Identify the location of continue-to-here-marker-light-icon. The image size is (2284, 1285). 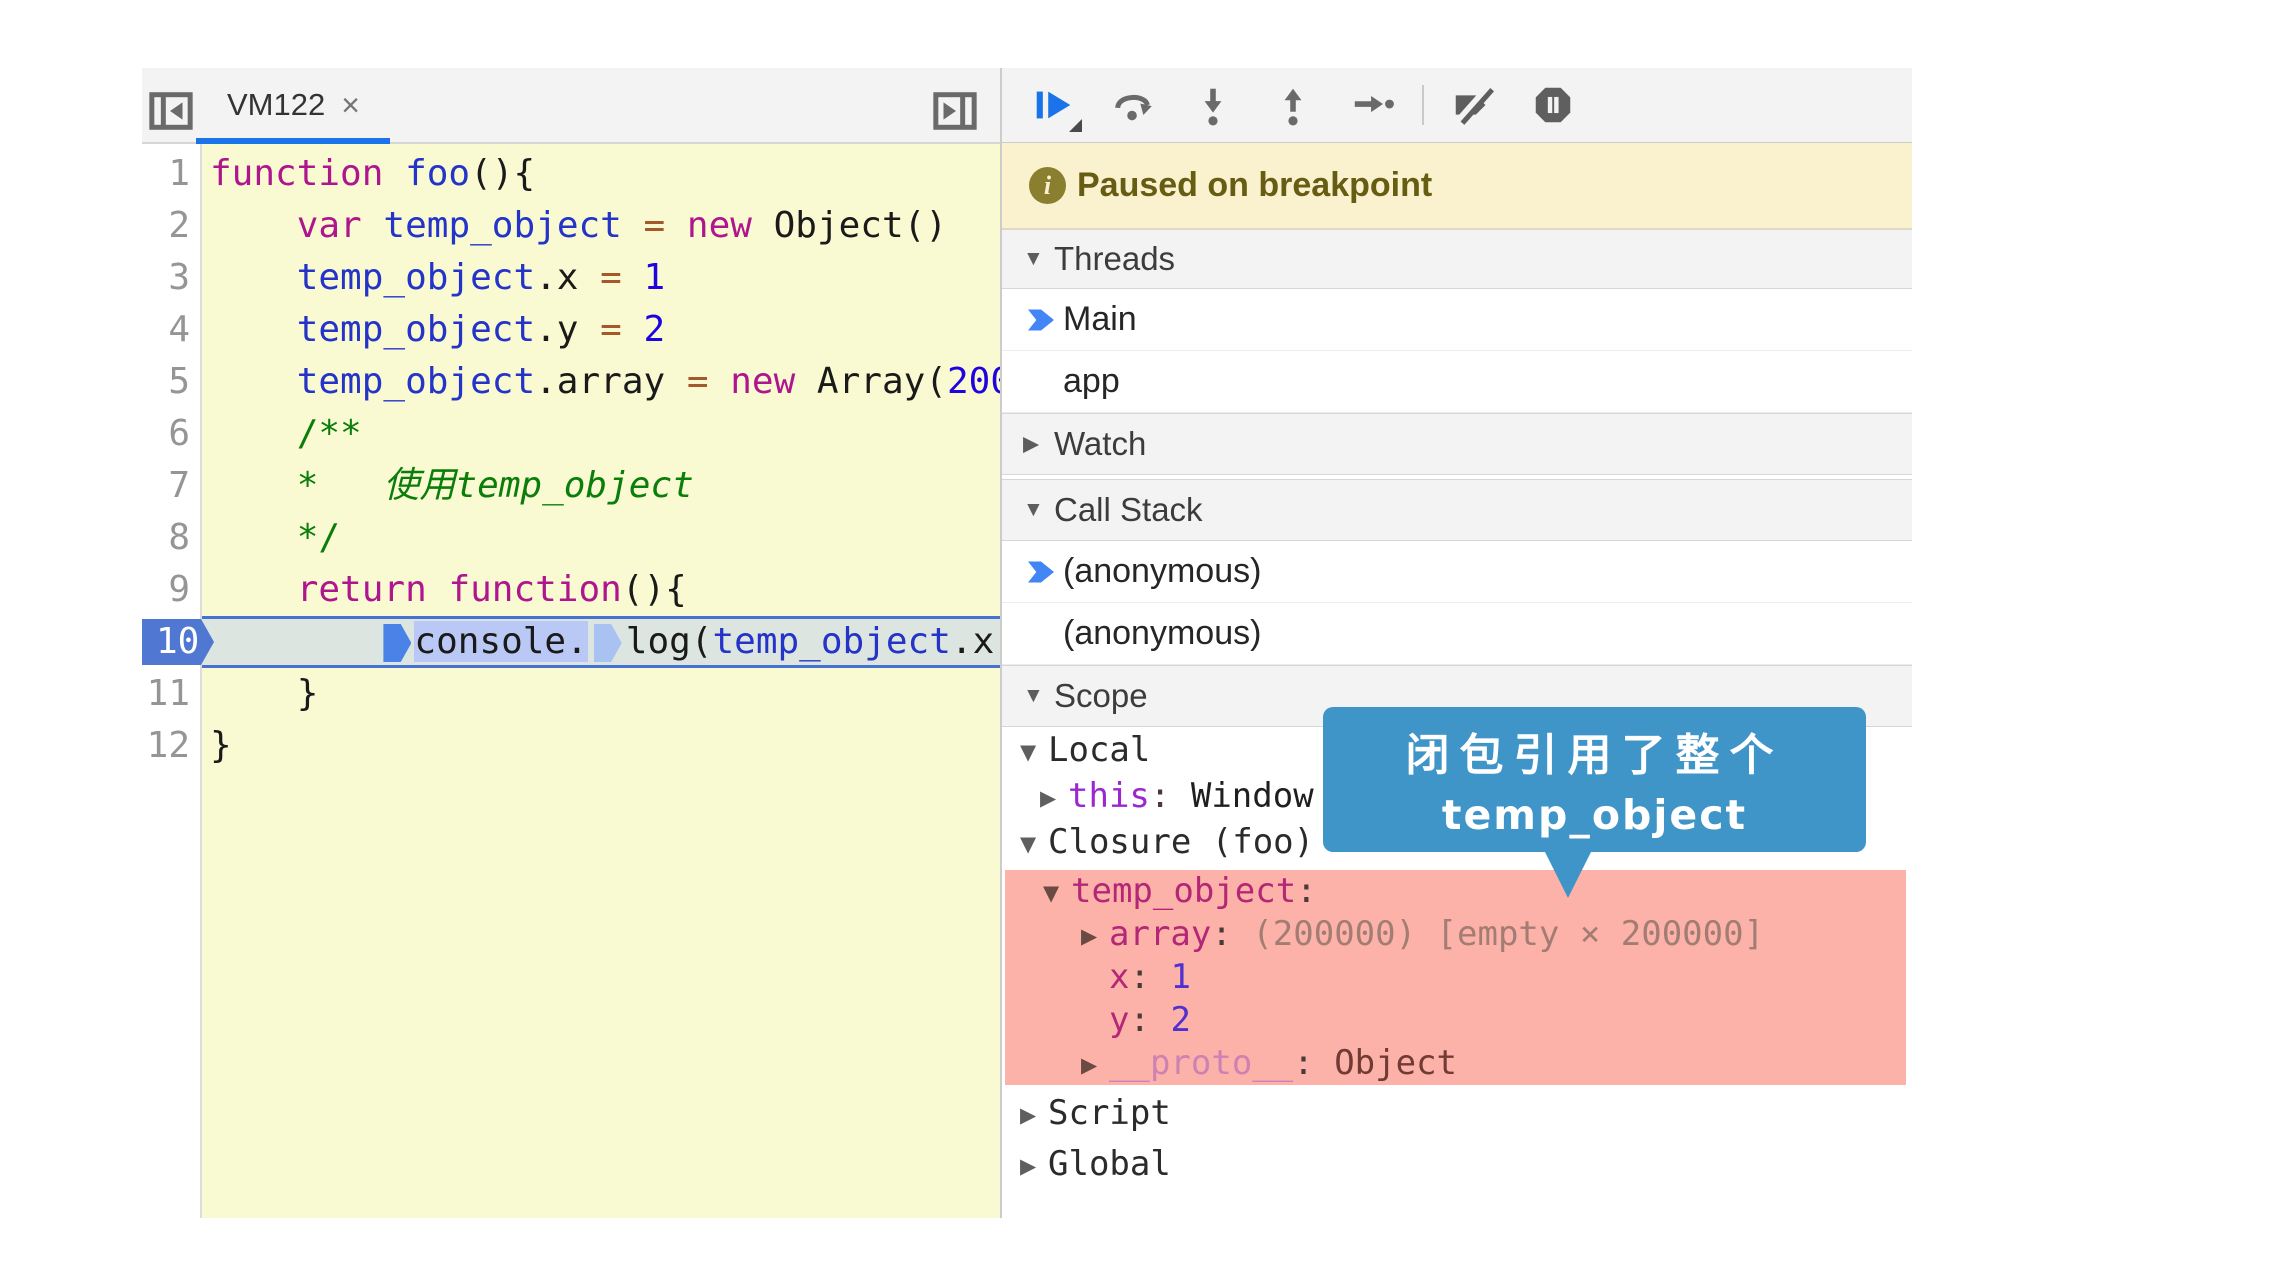
(607, 643).